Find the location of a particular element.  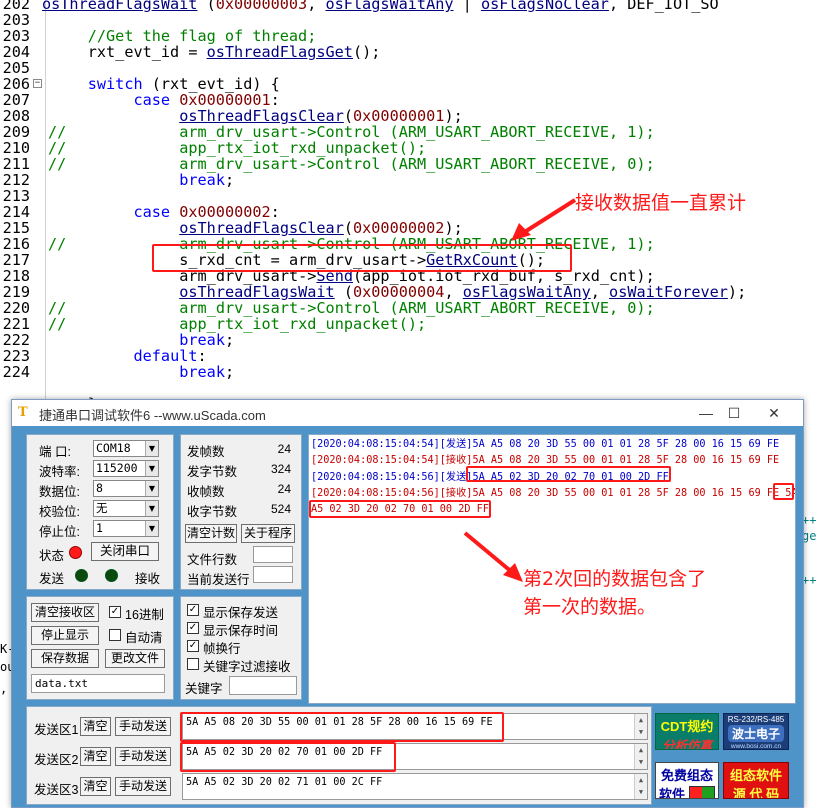

show-save-send-checkbox: ✓ is located at coordinates (193, 610).